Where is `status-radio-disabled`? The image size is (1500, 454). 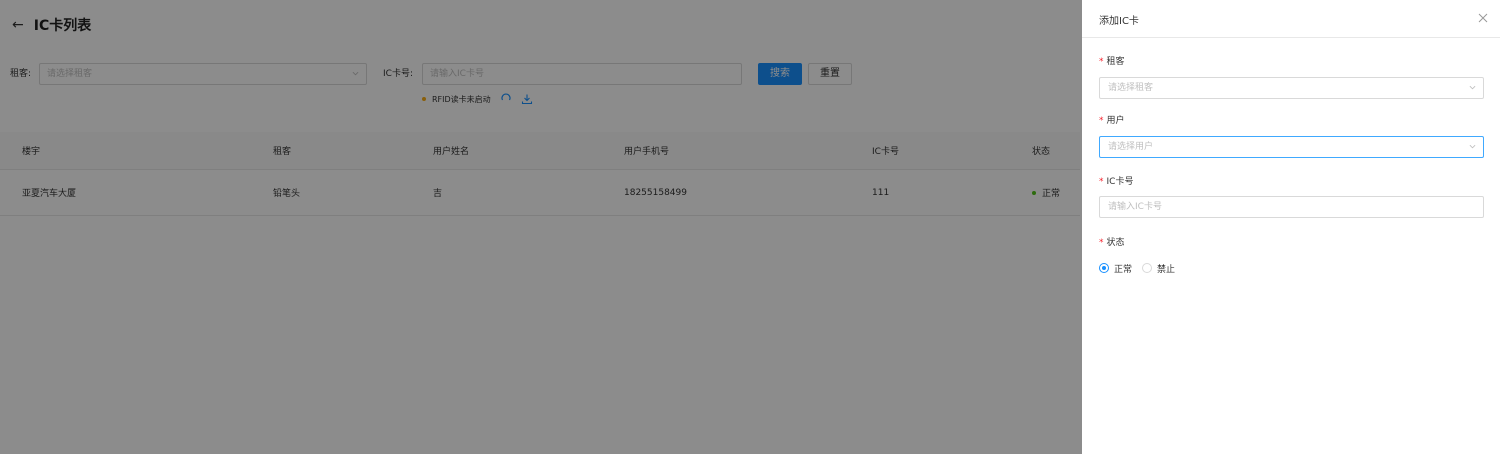
status-radio-disabled is located at coordinates (1147, 268).